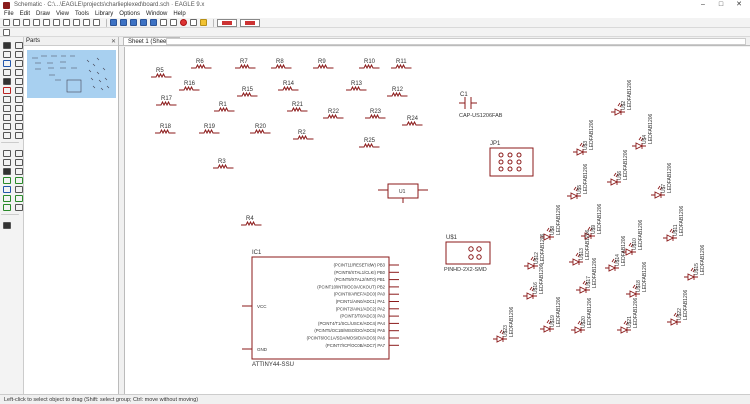 The width and height of the screenshot is (750, 404). Describe the element at coordinates (43, 14) in the screenshot. I see `menu-draw: Draw` at that location.